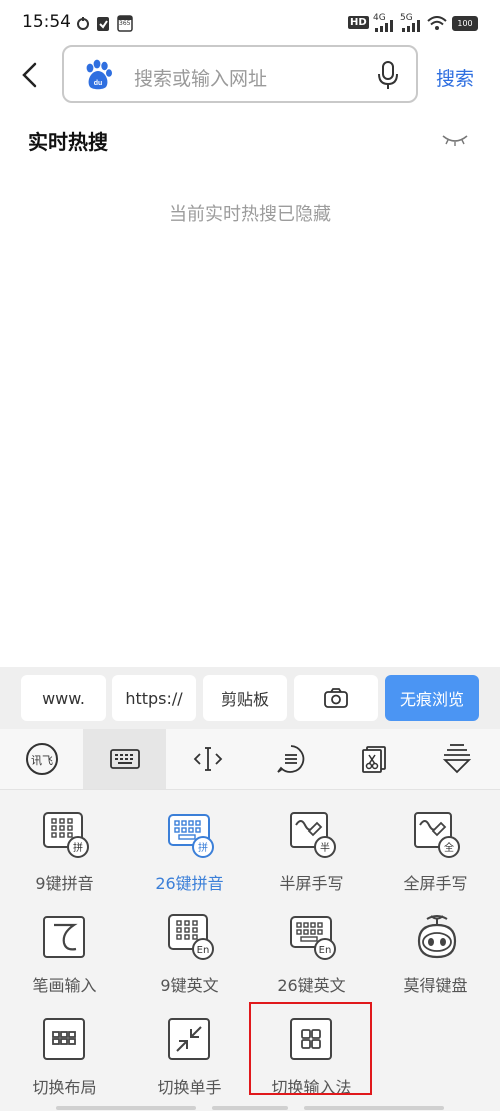  What do you see at coordinates (125, 23) in the screenshot?
I see `calendar-badge: 365` at bounding box center [125, 23].